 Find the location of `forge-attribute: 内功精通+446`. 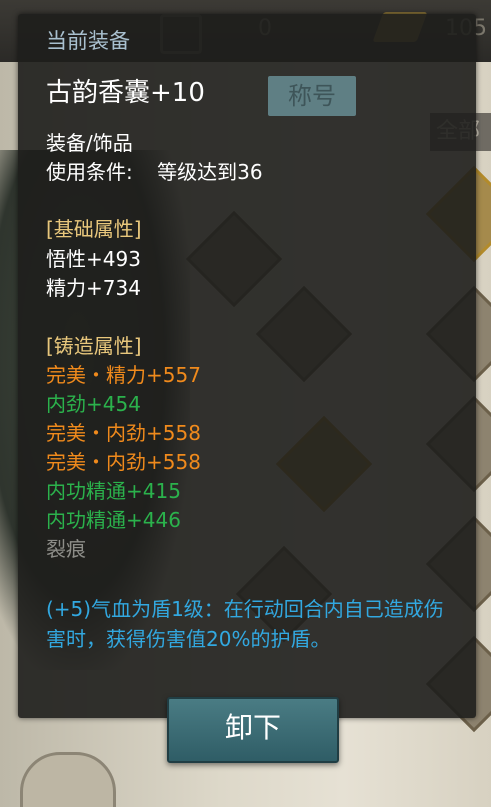

forge-attribute: 内功精通+446 is located at coordinates (113, 520).